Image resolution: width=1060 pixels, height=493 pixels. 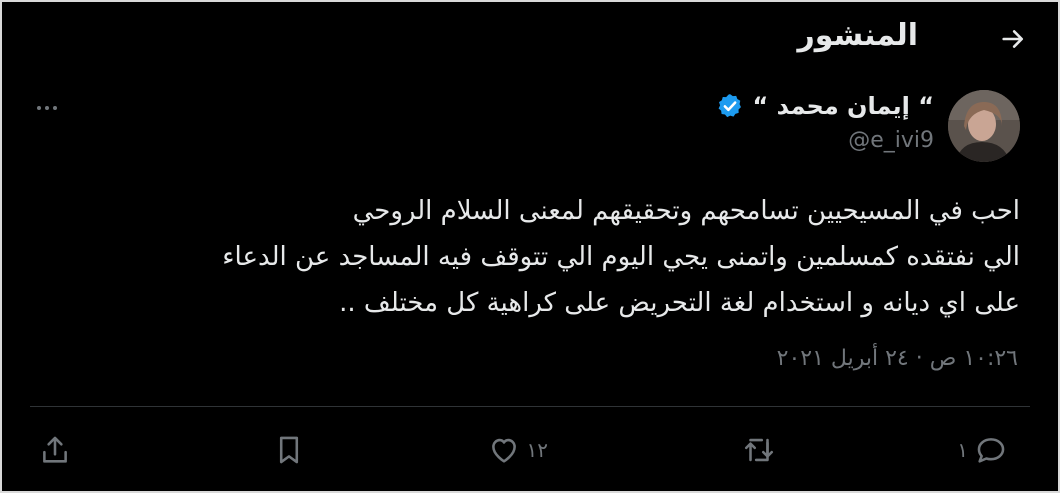 I want to click on avatar, so click(x=984, y=126).